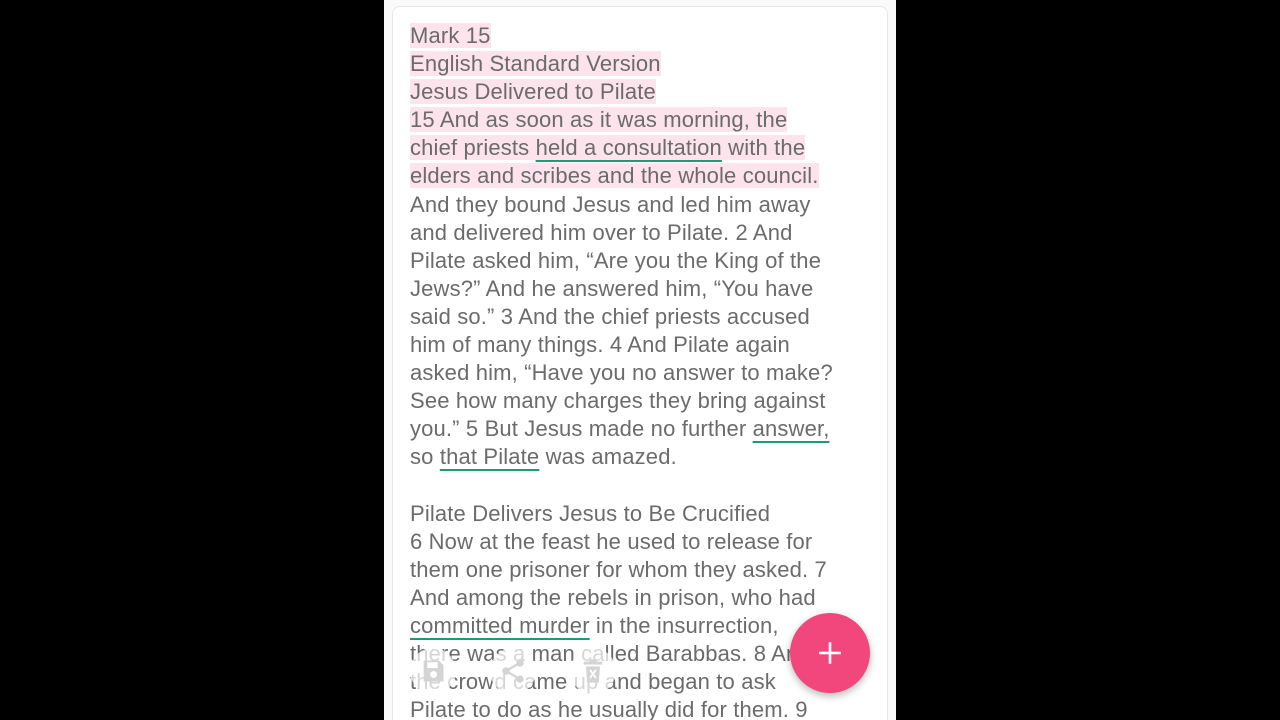  Describe the element at coordinates (684, 625) in the screenshot. I see `verse-text: in the insurrection,` at that location.